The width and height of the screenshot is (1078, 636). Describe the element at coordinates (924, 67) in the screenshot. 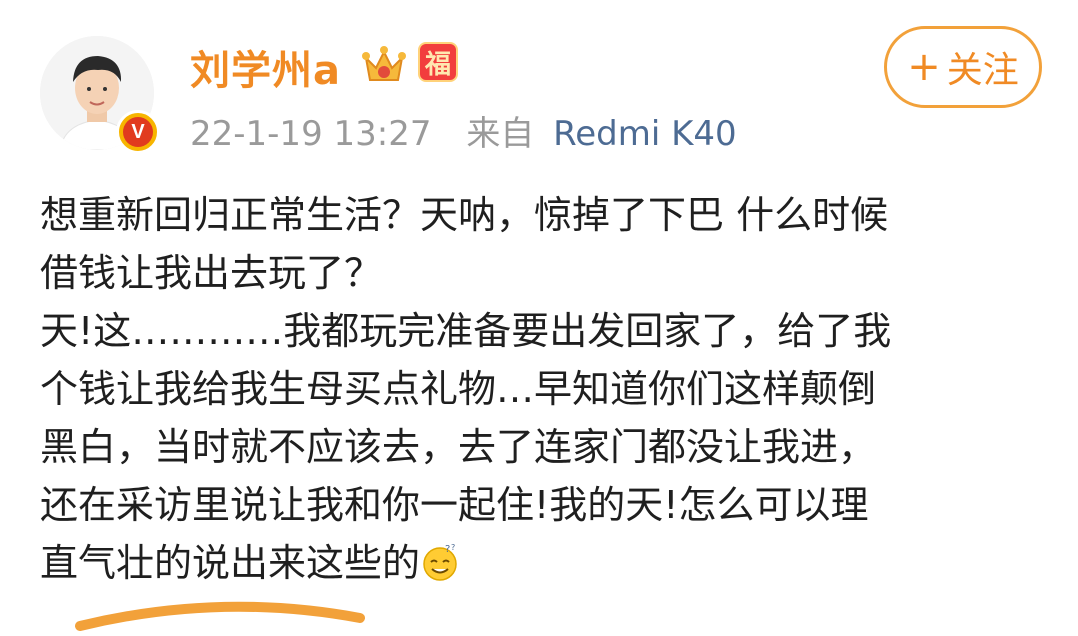

I see `plus-icon: +` at that location.